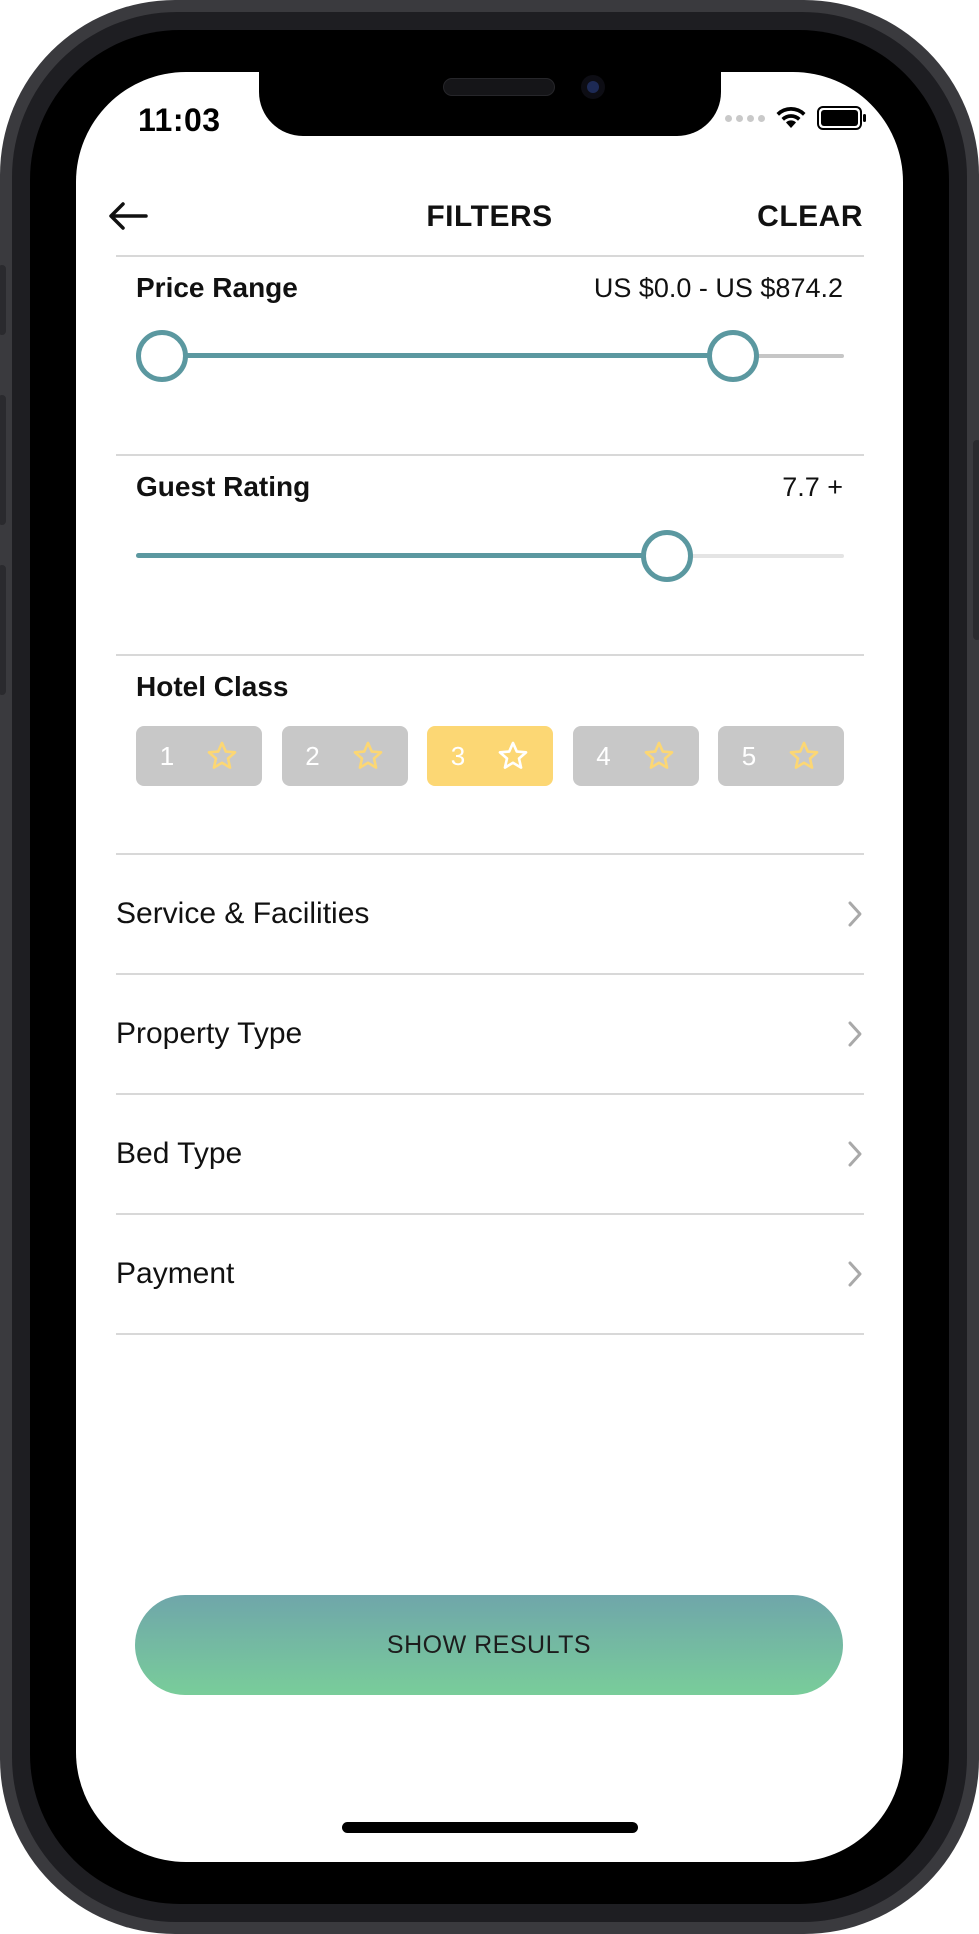 The image size is (979, 1934). What do you see at coordinates (593, 87) in the screenshot?
I see `camera-icon` at bounding box center [593, 87].